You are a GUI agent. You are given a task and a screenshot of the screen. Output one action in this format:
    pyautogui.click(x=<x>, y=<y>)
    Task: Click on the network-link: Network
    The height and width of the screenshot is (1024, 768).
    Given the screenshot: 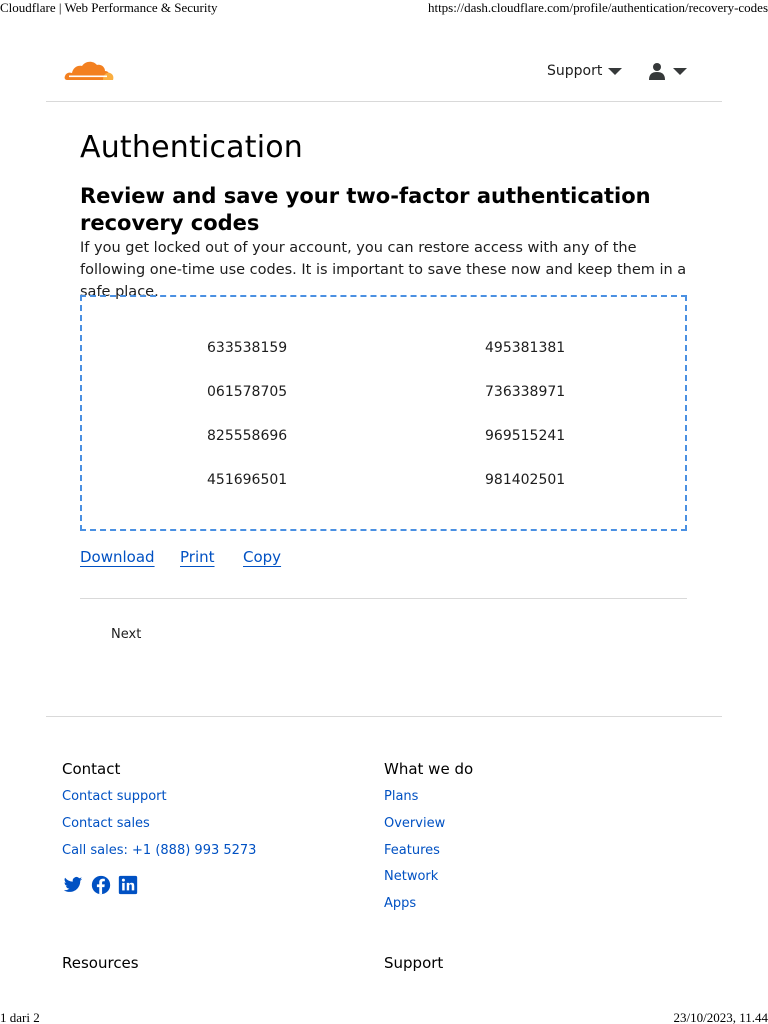 What is the action you would take?
    pyautogui.click(x=411, y=876)
    